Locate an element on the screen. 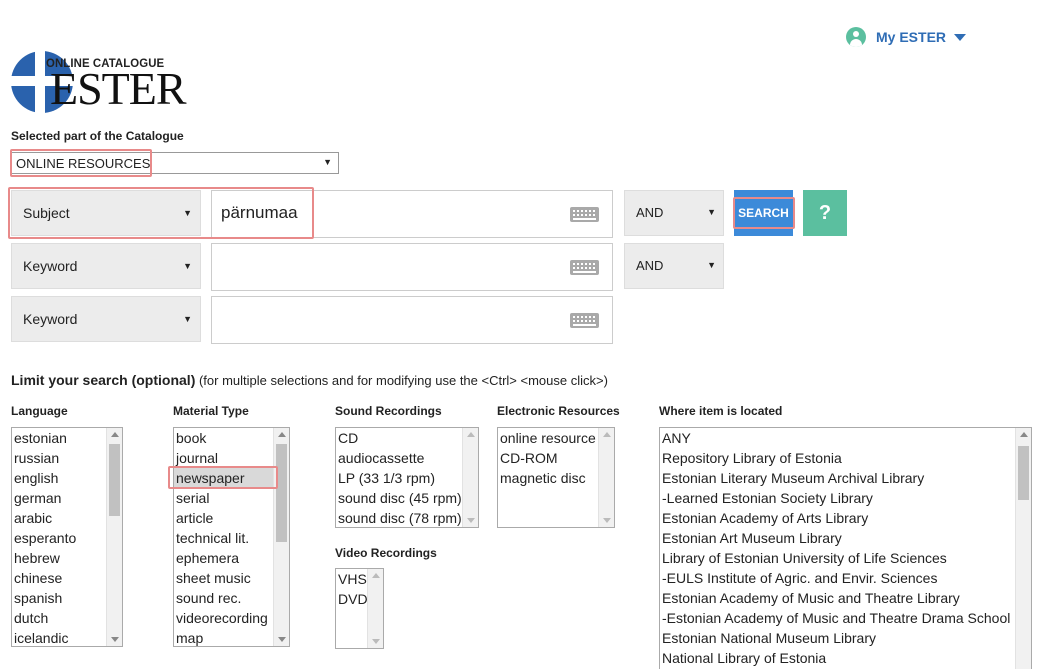 This screenshot has height=669, width=1049. list-item: technical lit. is located at coordinates (224, 538).